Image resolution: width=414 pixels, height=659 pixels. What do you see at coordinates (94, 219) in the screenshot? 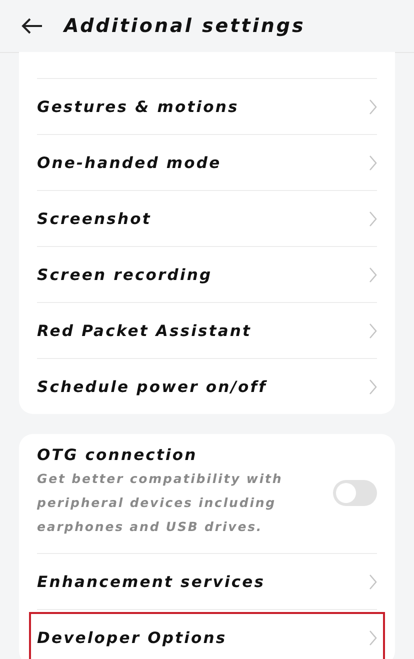
I see `row-label: Screenshot` at bounding box center [94, 219].